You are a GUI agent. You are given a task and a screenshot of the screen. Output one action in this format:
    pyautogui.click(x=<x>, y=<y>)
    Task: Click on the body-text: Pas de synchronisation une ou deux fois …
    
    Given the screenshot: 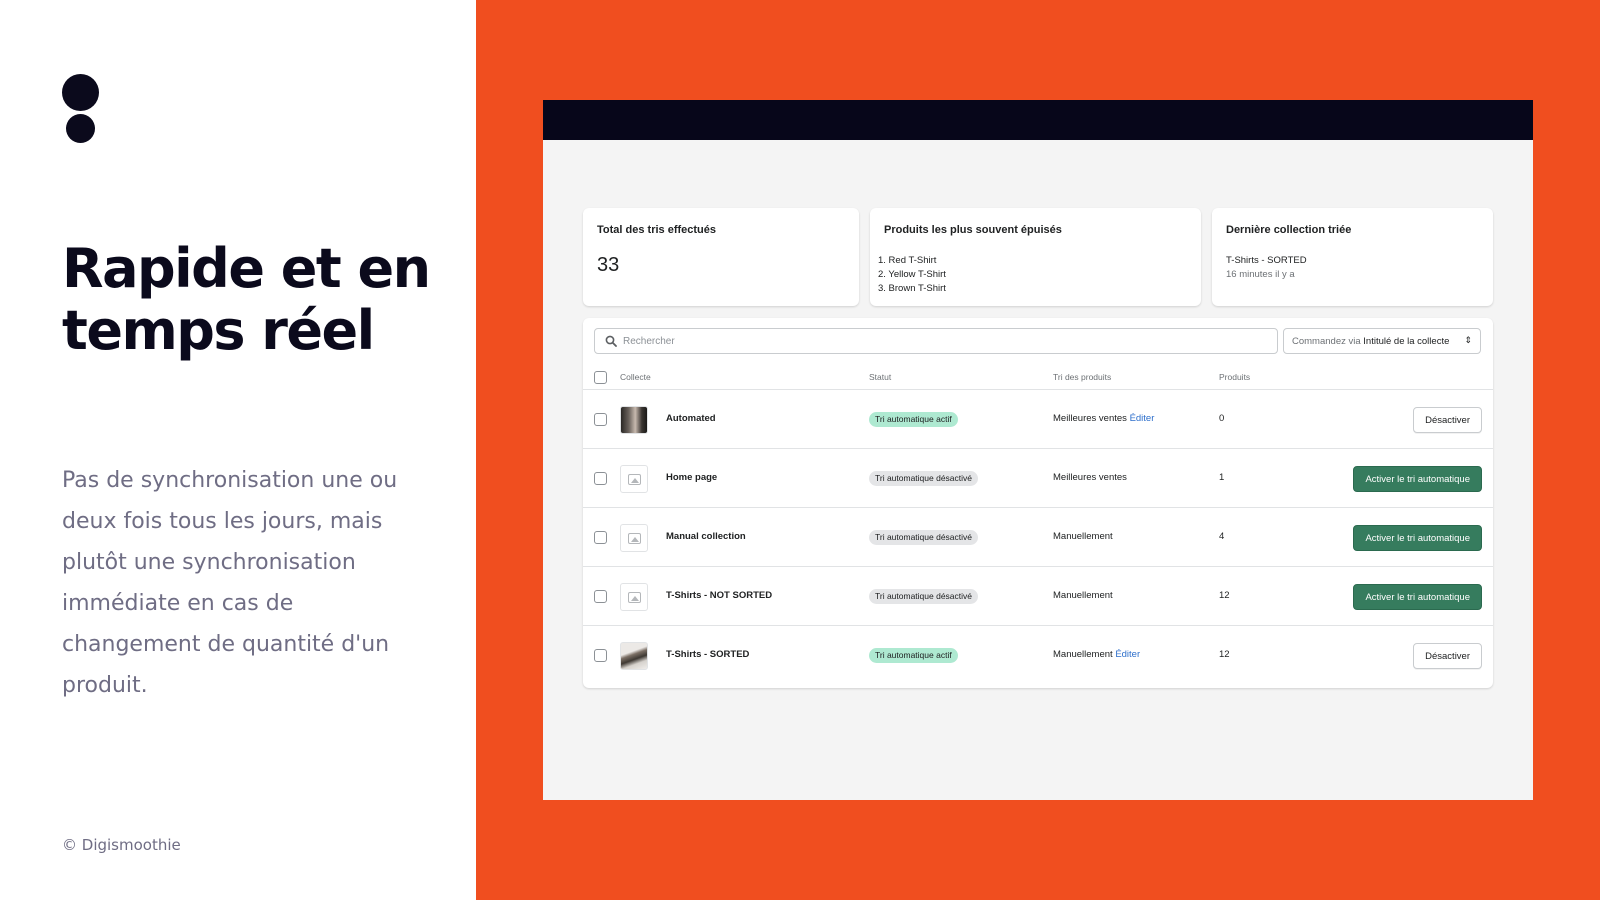 What is the action you would take?
    pyautogui.click(x=230, y=583)
    